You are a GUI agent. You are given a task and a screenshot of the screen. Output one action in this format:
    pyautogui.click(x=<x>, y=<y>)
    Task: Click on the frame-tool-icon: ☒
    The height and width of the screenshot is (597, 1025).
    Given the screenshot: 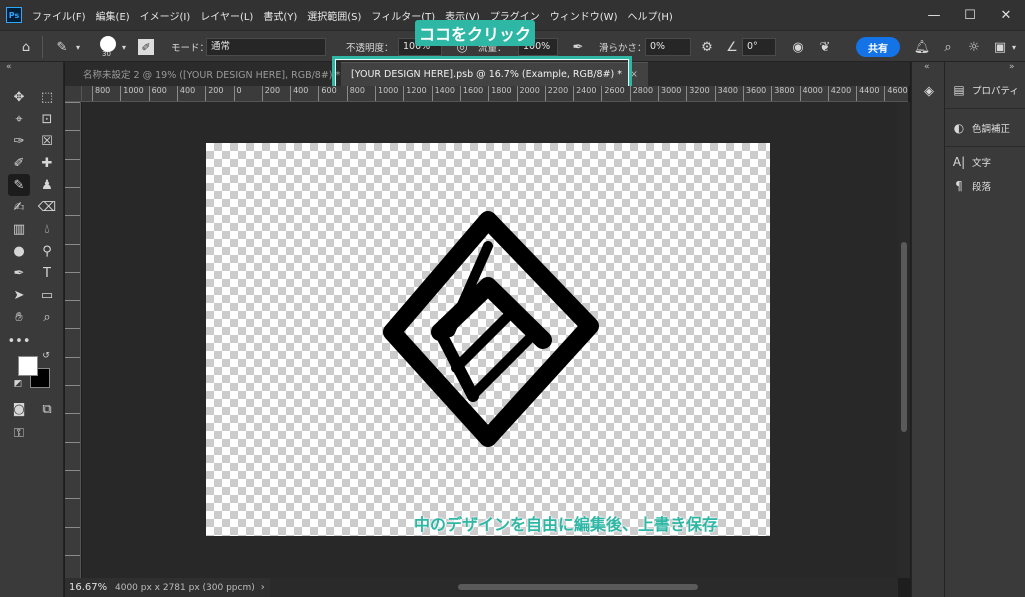 What is the action you would take?
    pyautogui.click(x=47, y=141)
    